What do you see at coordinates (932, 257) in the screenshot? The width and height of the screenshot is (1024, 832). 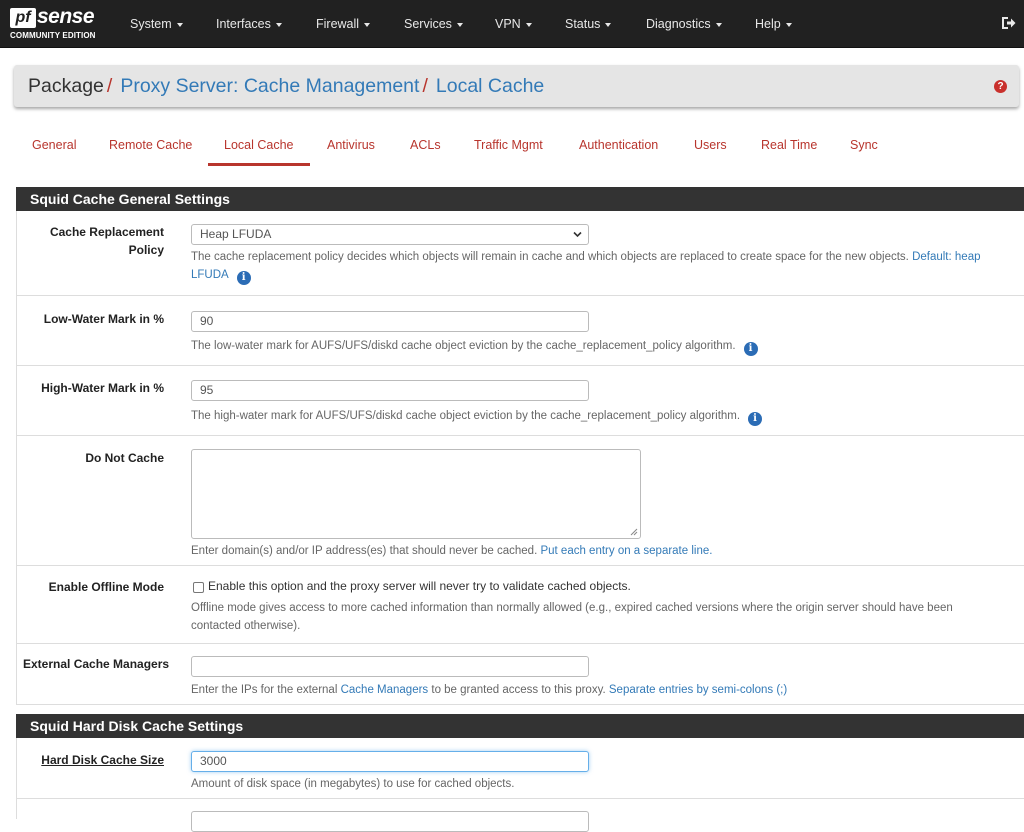 I see `default-label: Default:` at bounding box center [932, 257].